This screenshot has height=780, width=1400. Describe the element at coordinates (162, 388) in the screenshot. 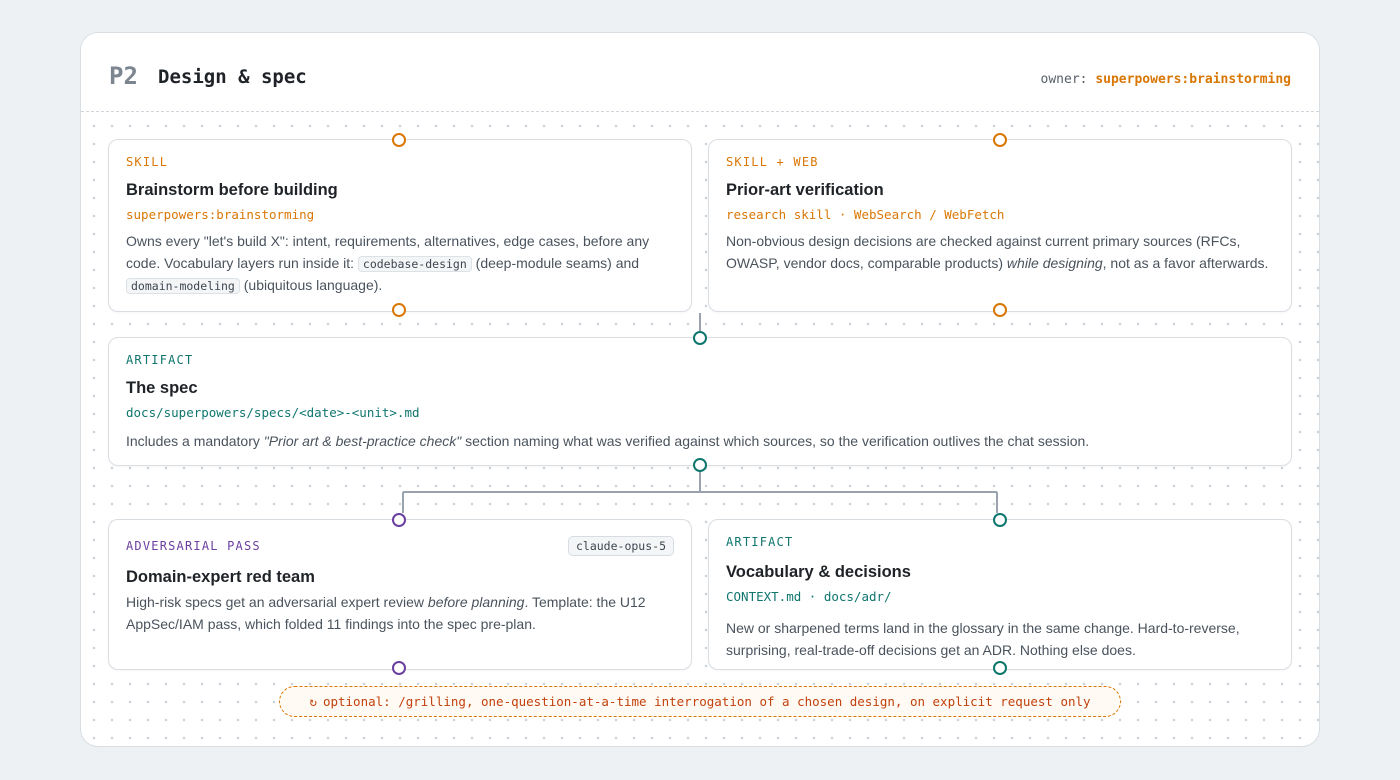

I see `card-title: The spec` at that location.